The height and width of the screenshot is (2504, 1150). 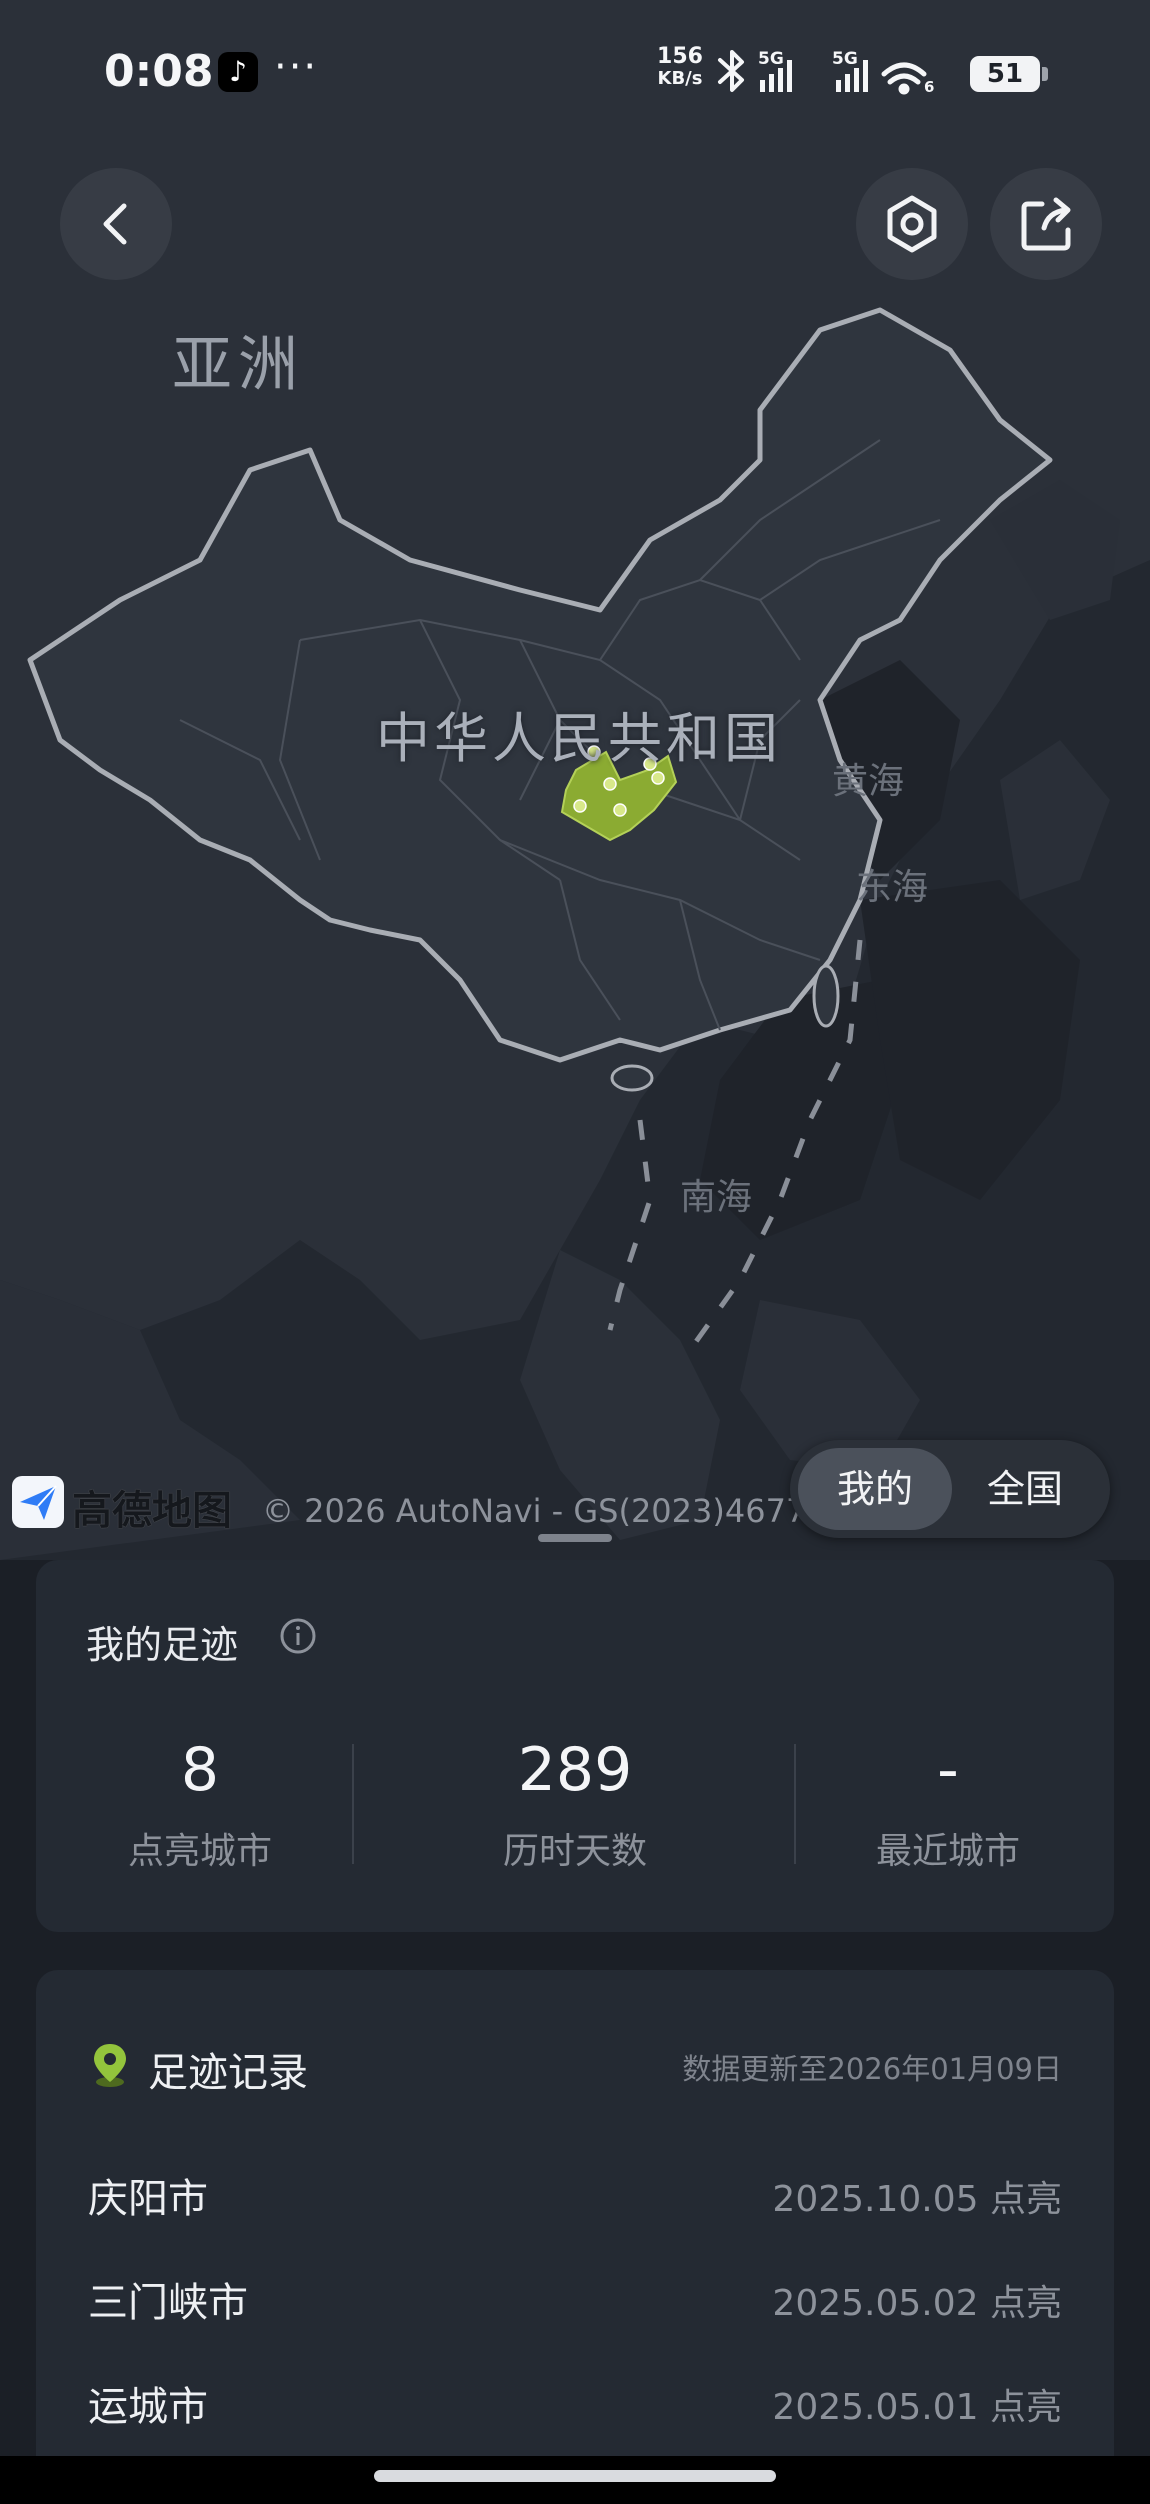 What do you see at coordinates (575, 1770) in the screenshot?
I see `stat-value: 289` at bounding box center [575, 1770].